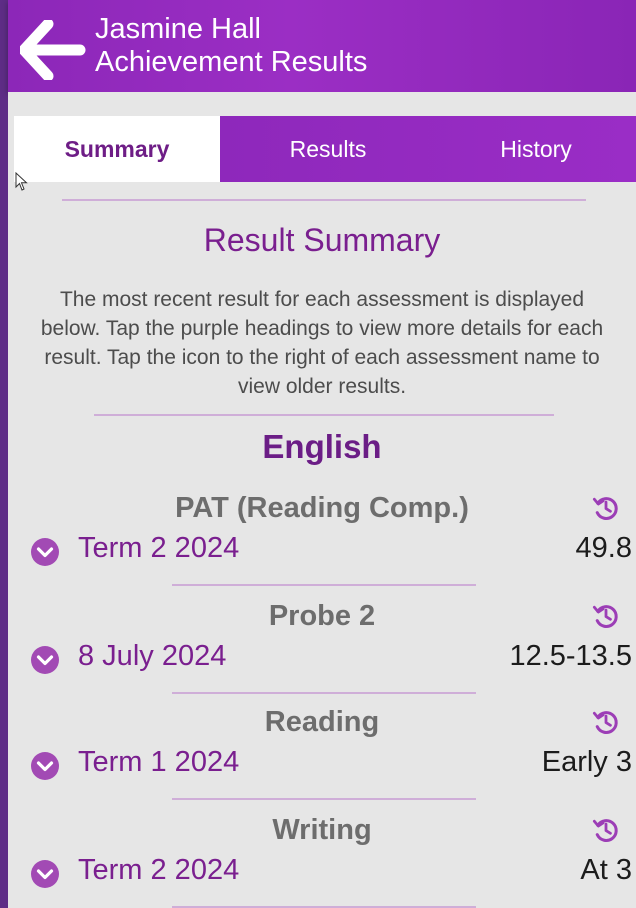 The image size is (636, 908). I want to click on result-summary-title: Result Summary, so click(322, 240).